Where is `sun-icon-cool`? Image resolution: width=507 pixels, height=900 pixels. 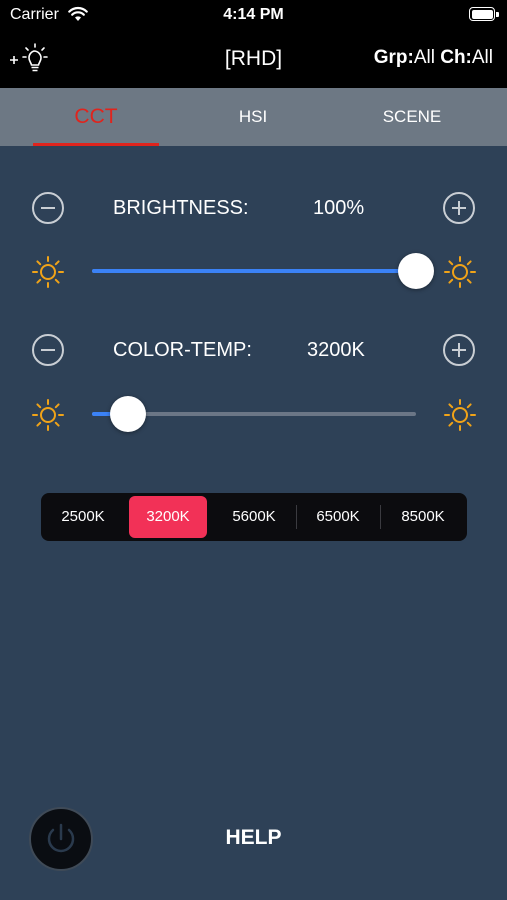 sun-icon-cool is located at coordinates (460, 415).